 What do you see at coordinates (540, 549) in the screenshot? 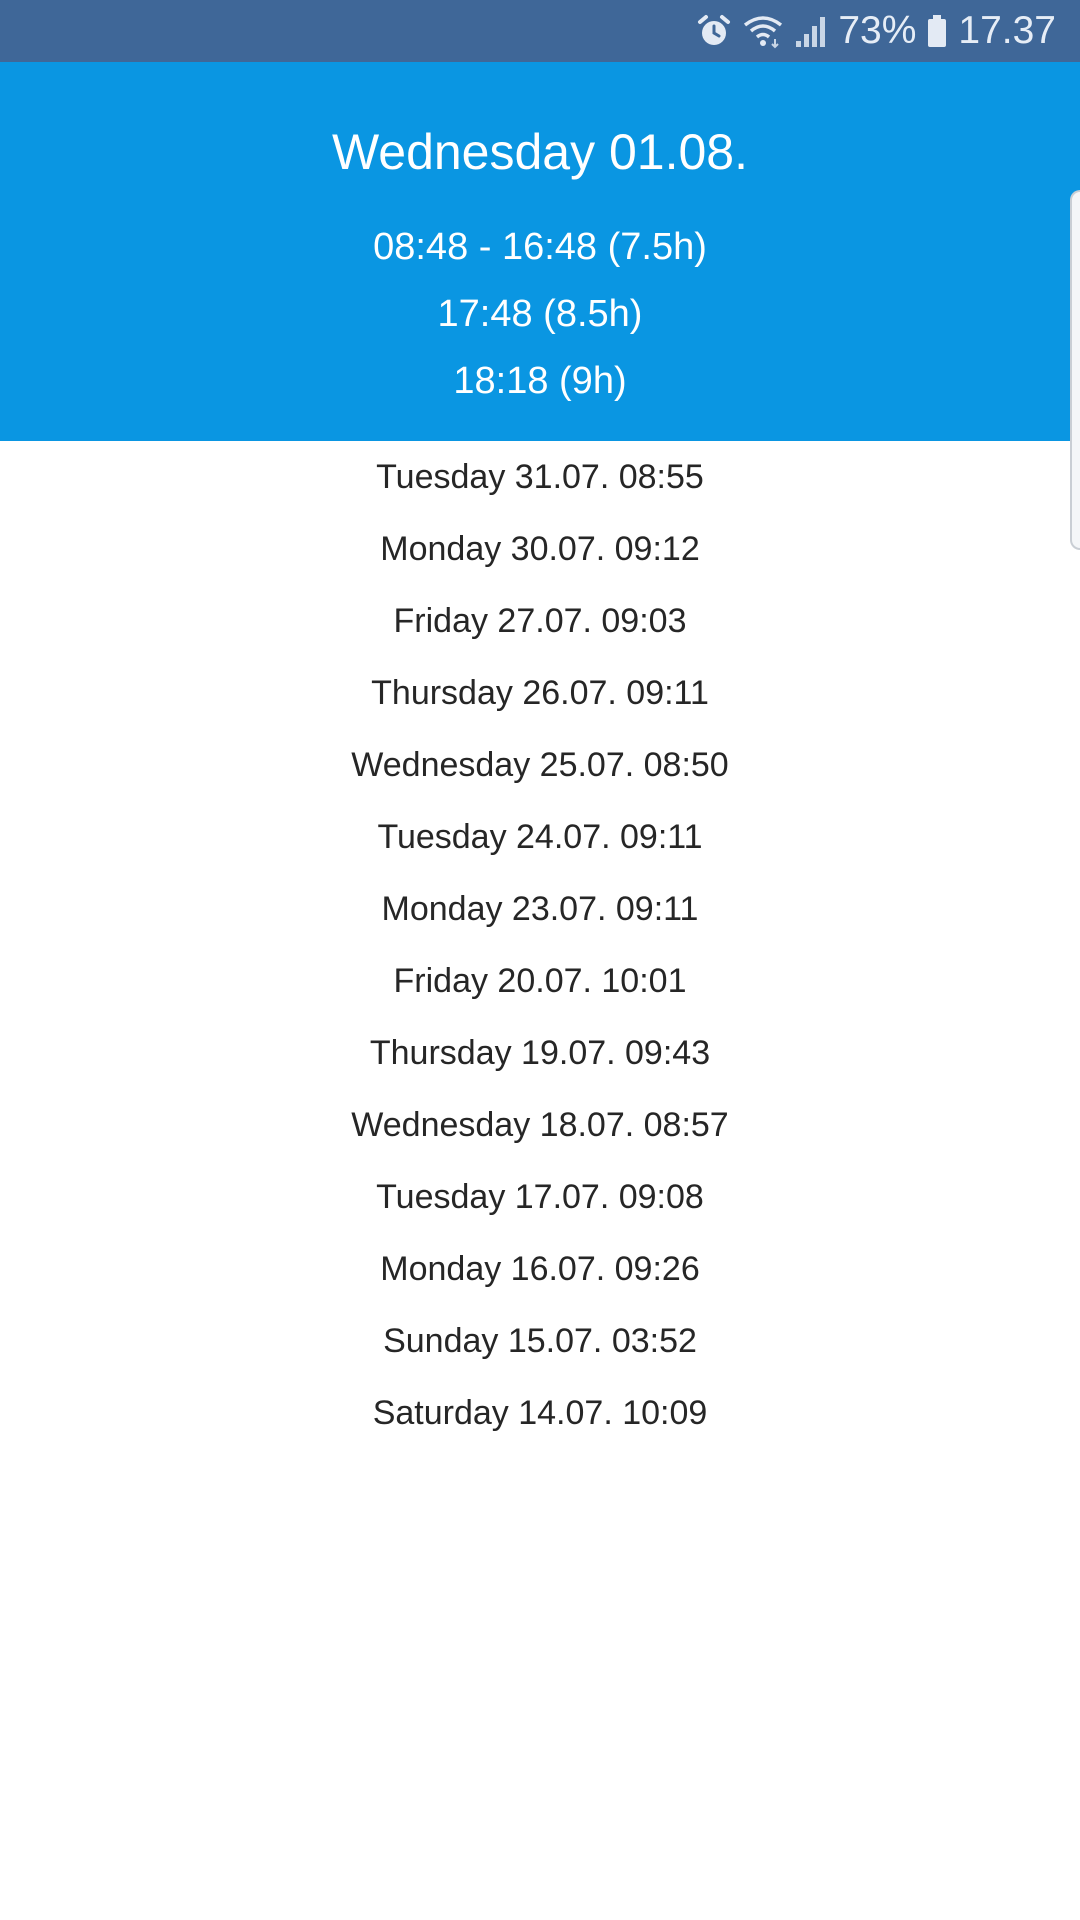
I see `list-item: Monday 30.07. 09:12` at bounding box center [540, 549].